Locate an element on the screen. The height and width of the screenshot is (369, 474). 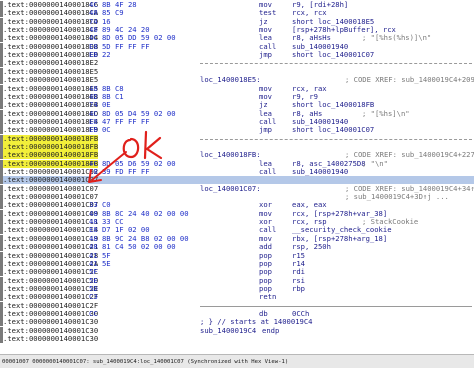
instruction-operands: rdi is located at coordinates (298, 272).